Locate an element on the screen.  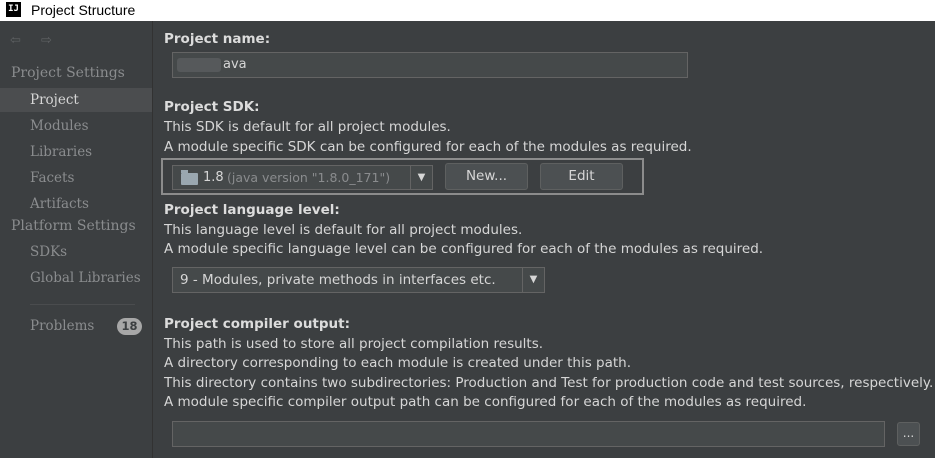
redacted-text is located at coordinates (199, 65).